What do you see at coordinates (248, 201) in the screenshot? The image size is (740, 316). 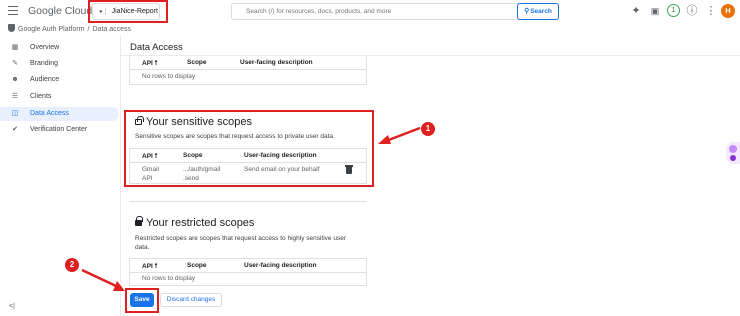 I see `section-divider` at bounding box center [248, 201].